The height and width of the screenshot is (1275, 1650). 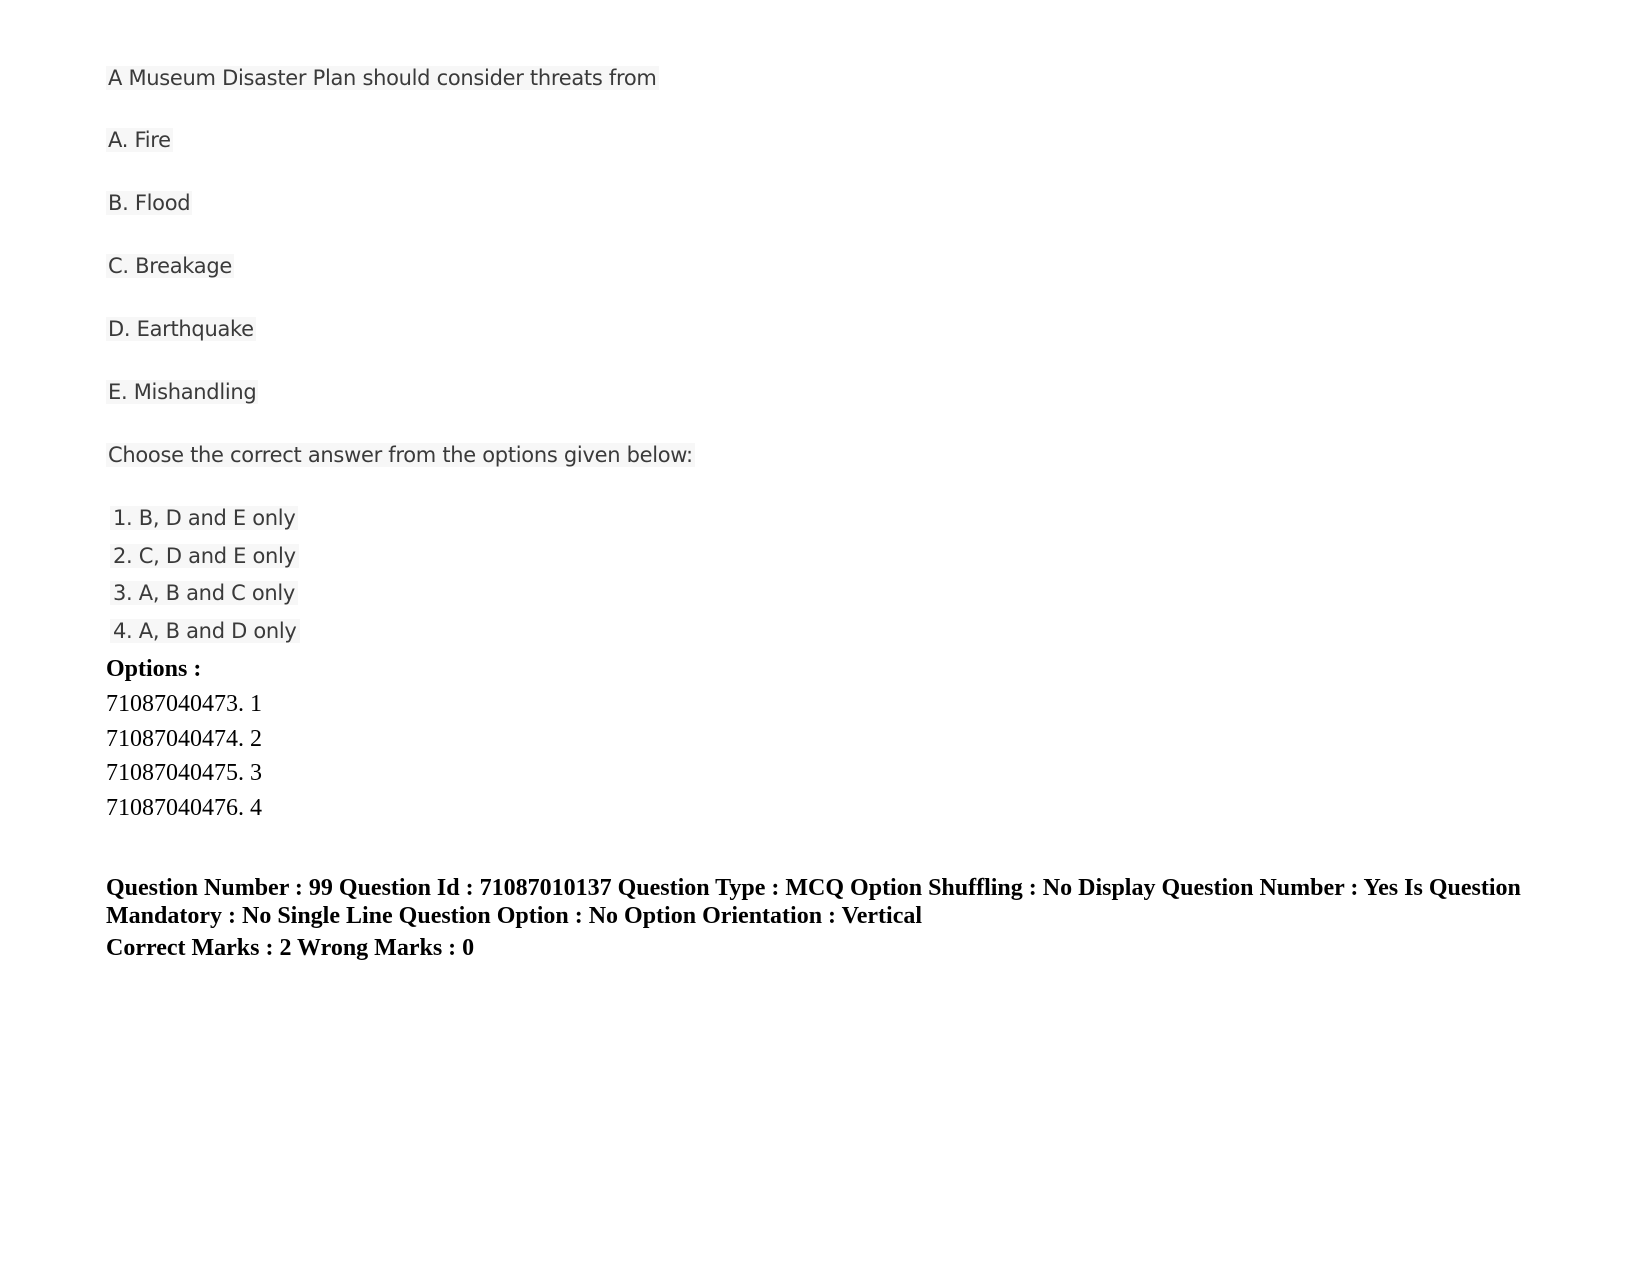 What do you see at coordinates (154, 669) in the screenshot?
I see `options-heading: Options :` at bounding box center [154, 669].